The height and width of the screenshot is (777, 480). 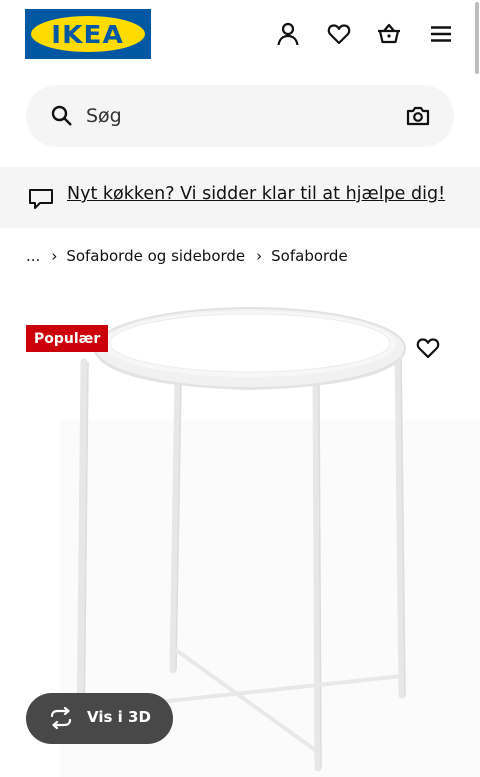 What do you see at coordinates (61, 115) in the screenshot?
I see `search-icon` at bounding box center [61, 115].